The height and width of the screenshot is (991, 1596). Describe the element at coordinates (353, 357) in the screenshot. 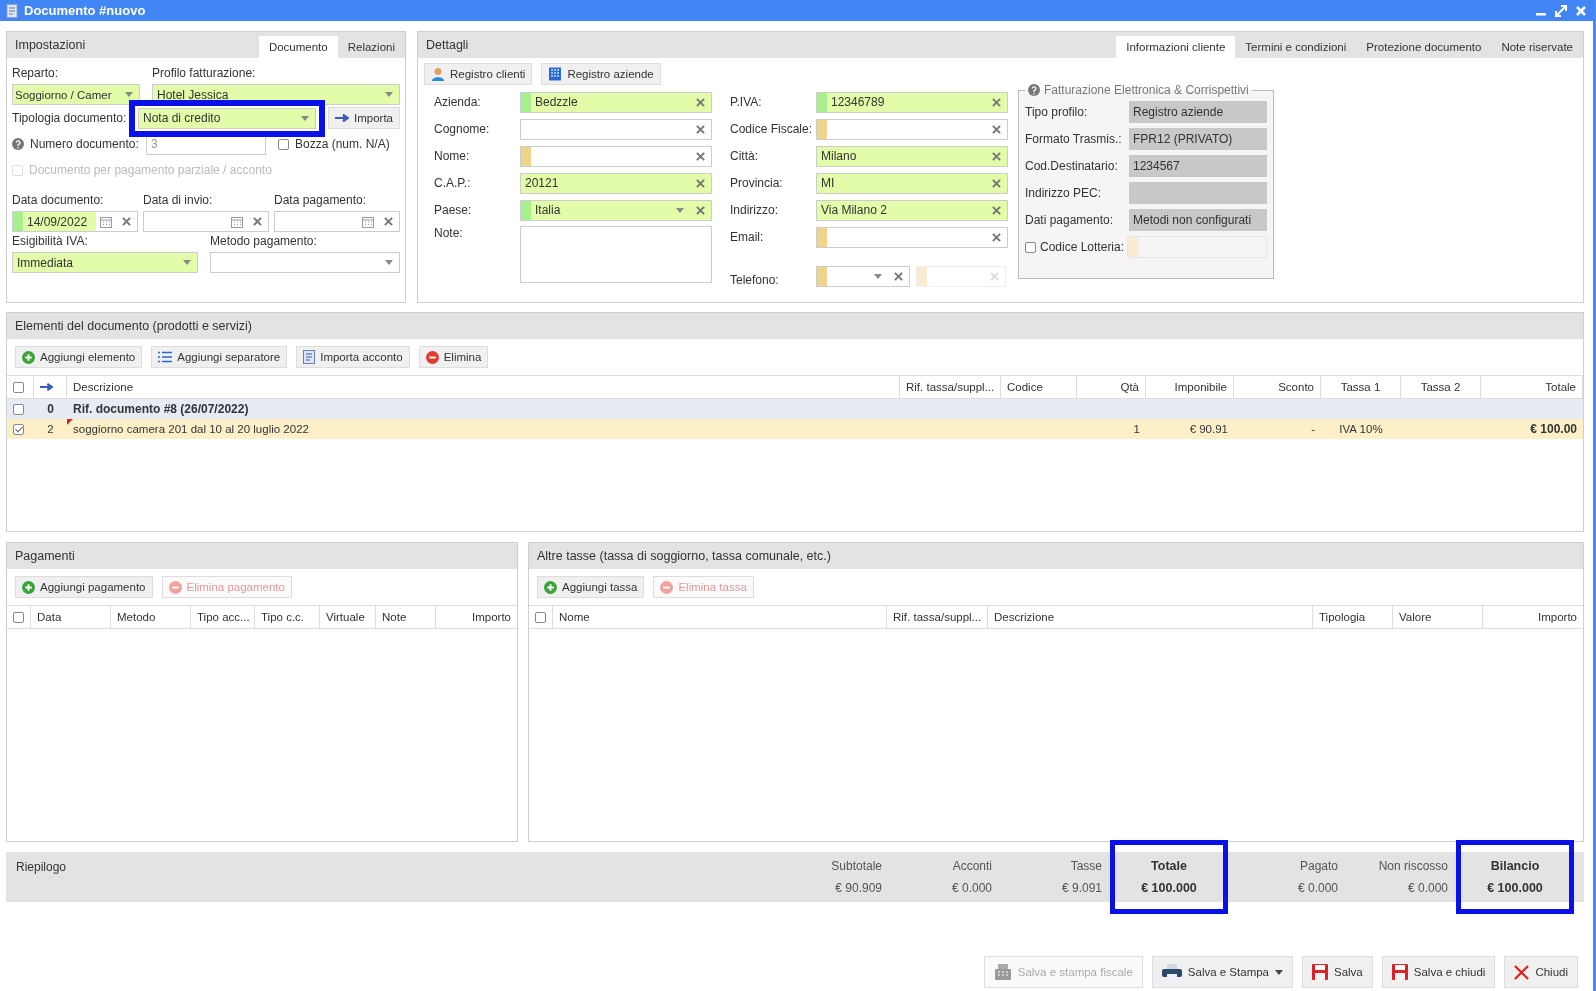

I see `toolbar-button: Importa acconto` at that location.